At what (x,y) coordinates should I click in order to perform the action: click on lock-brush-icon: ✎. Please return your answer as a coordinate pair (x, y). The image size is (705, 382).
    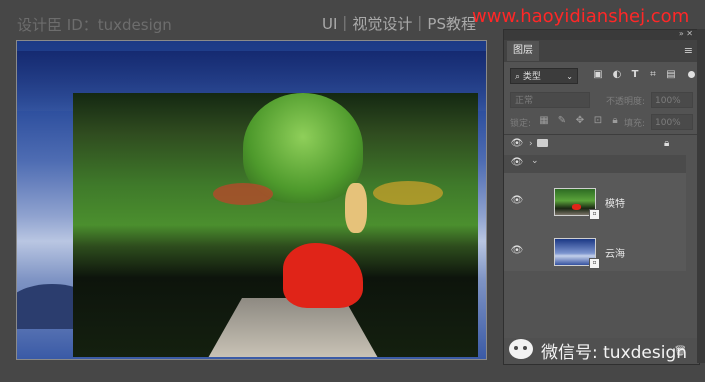
    Looking at the image, I should click on (562, 121).